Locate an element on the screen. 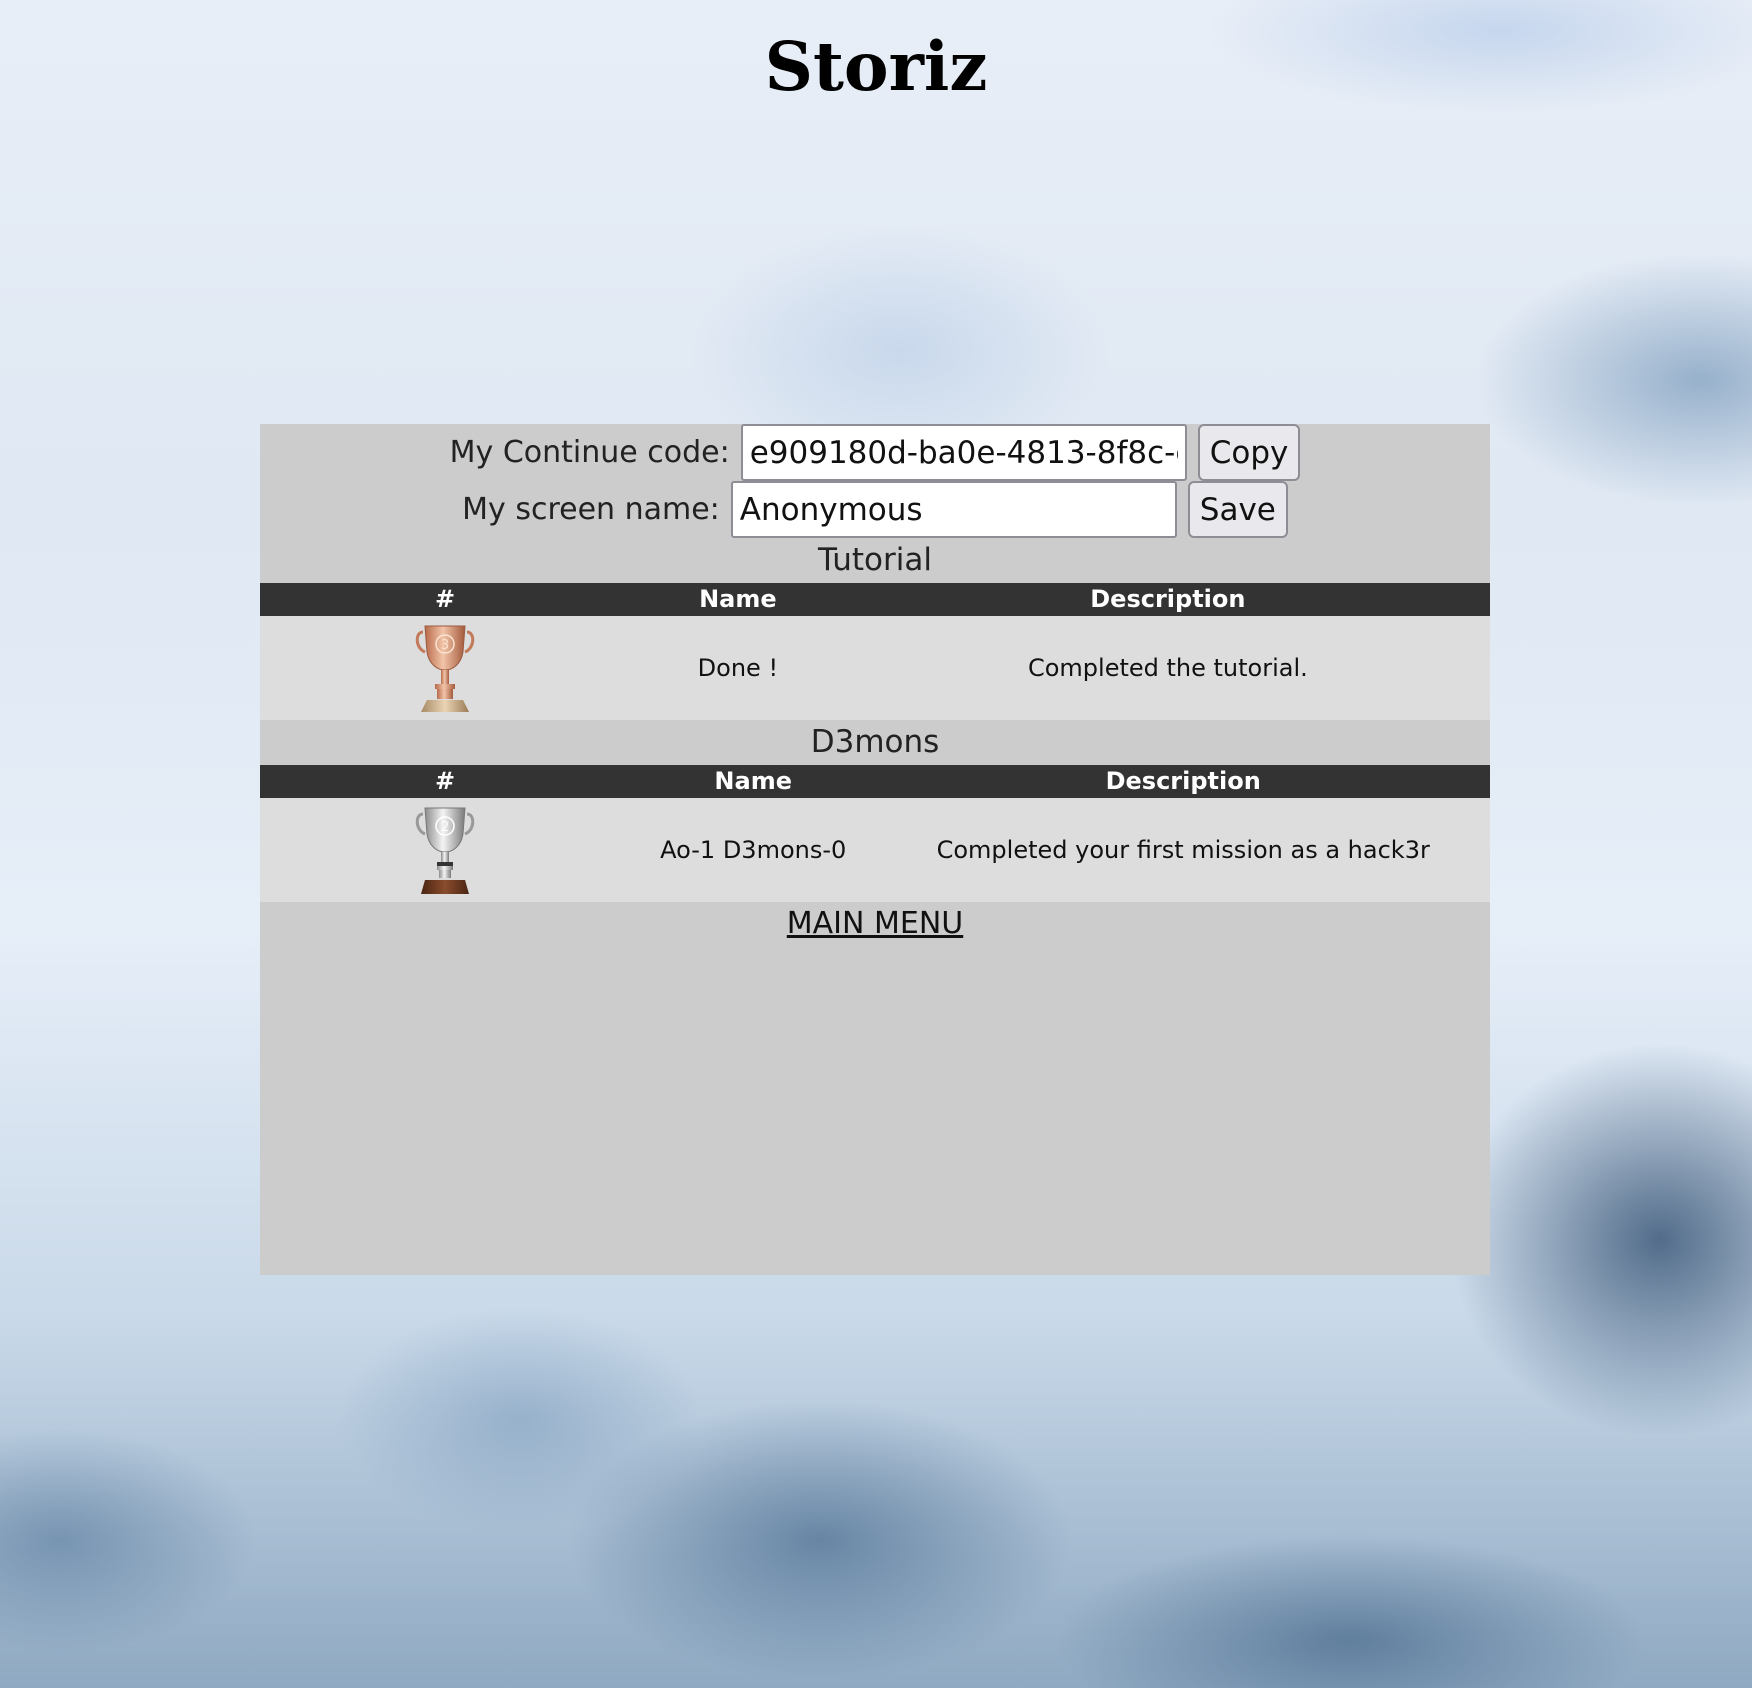 The image size is (1752, 1688). continue-code-input is located at coordinates (963, 452).